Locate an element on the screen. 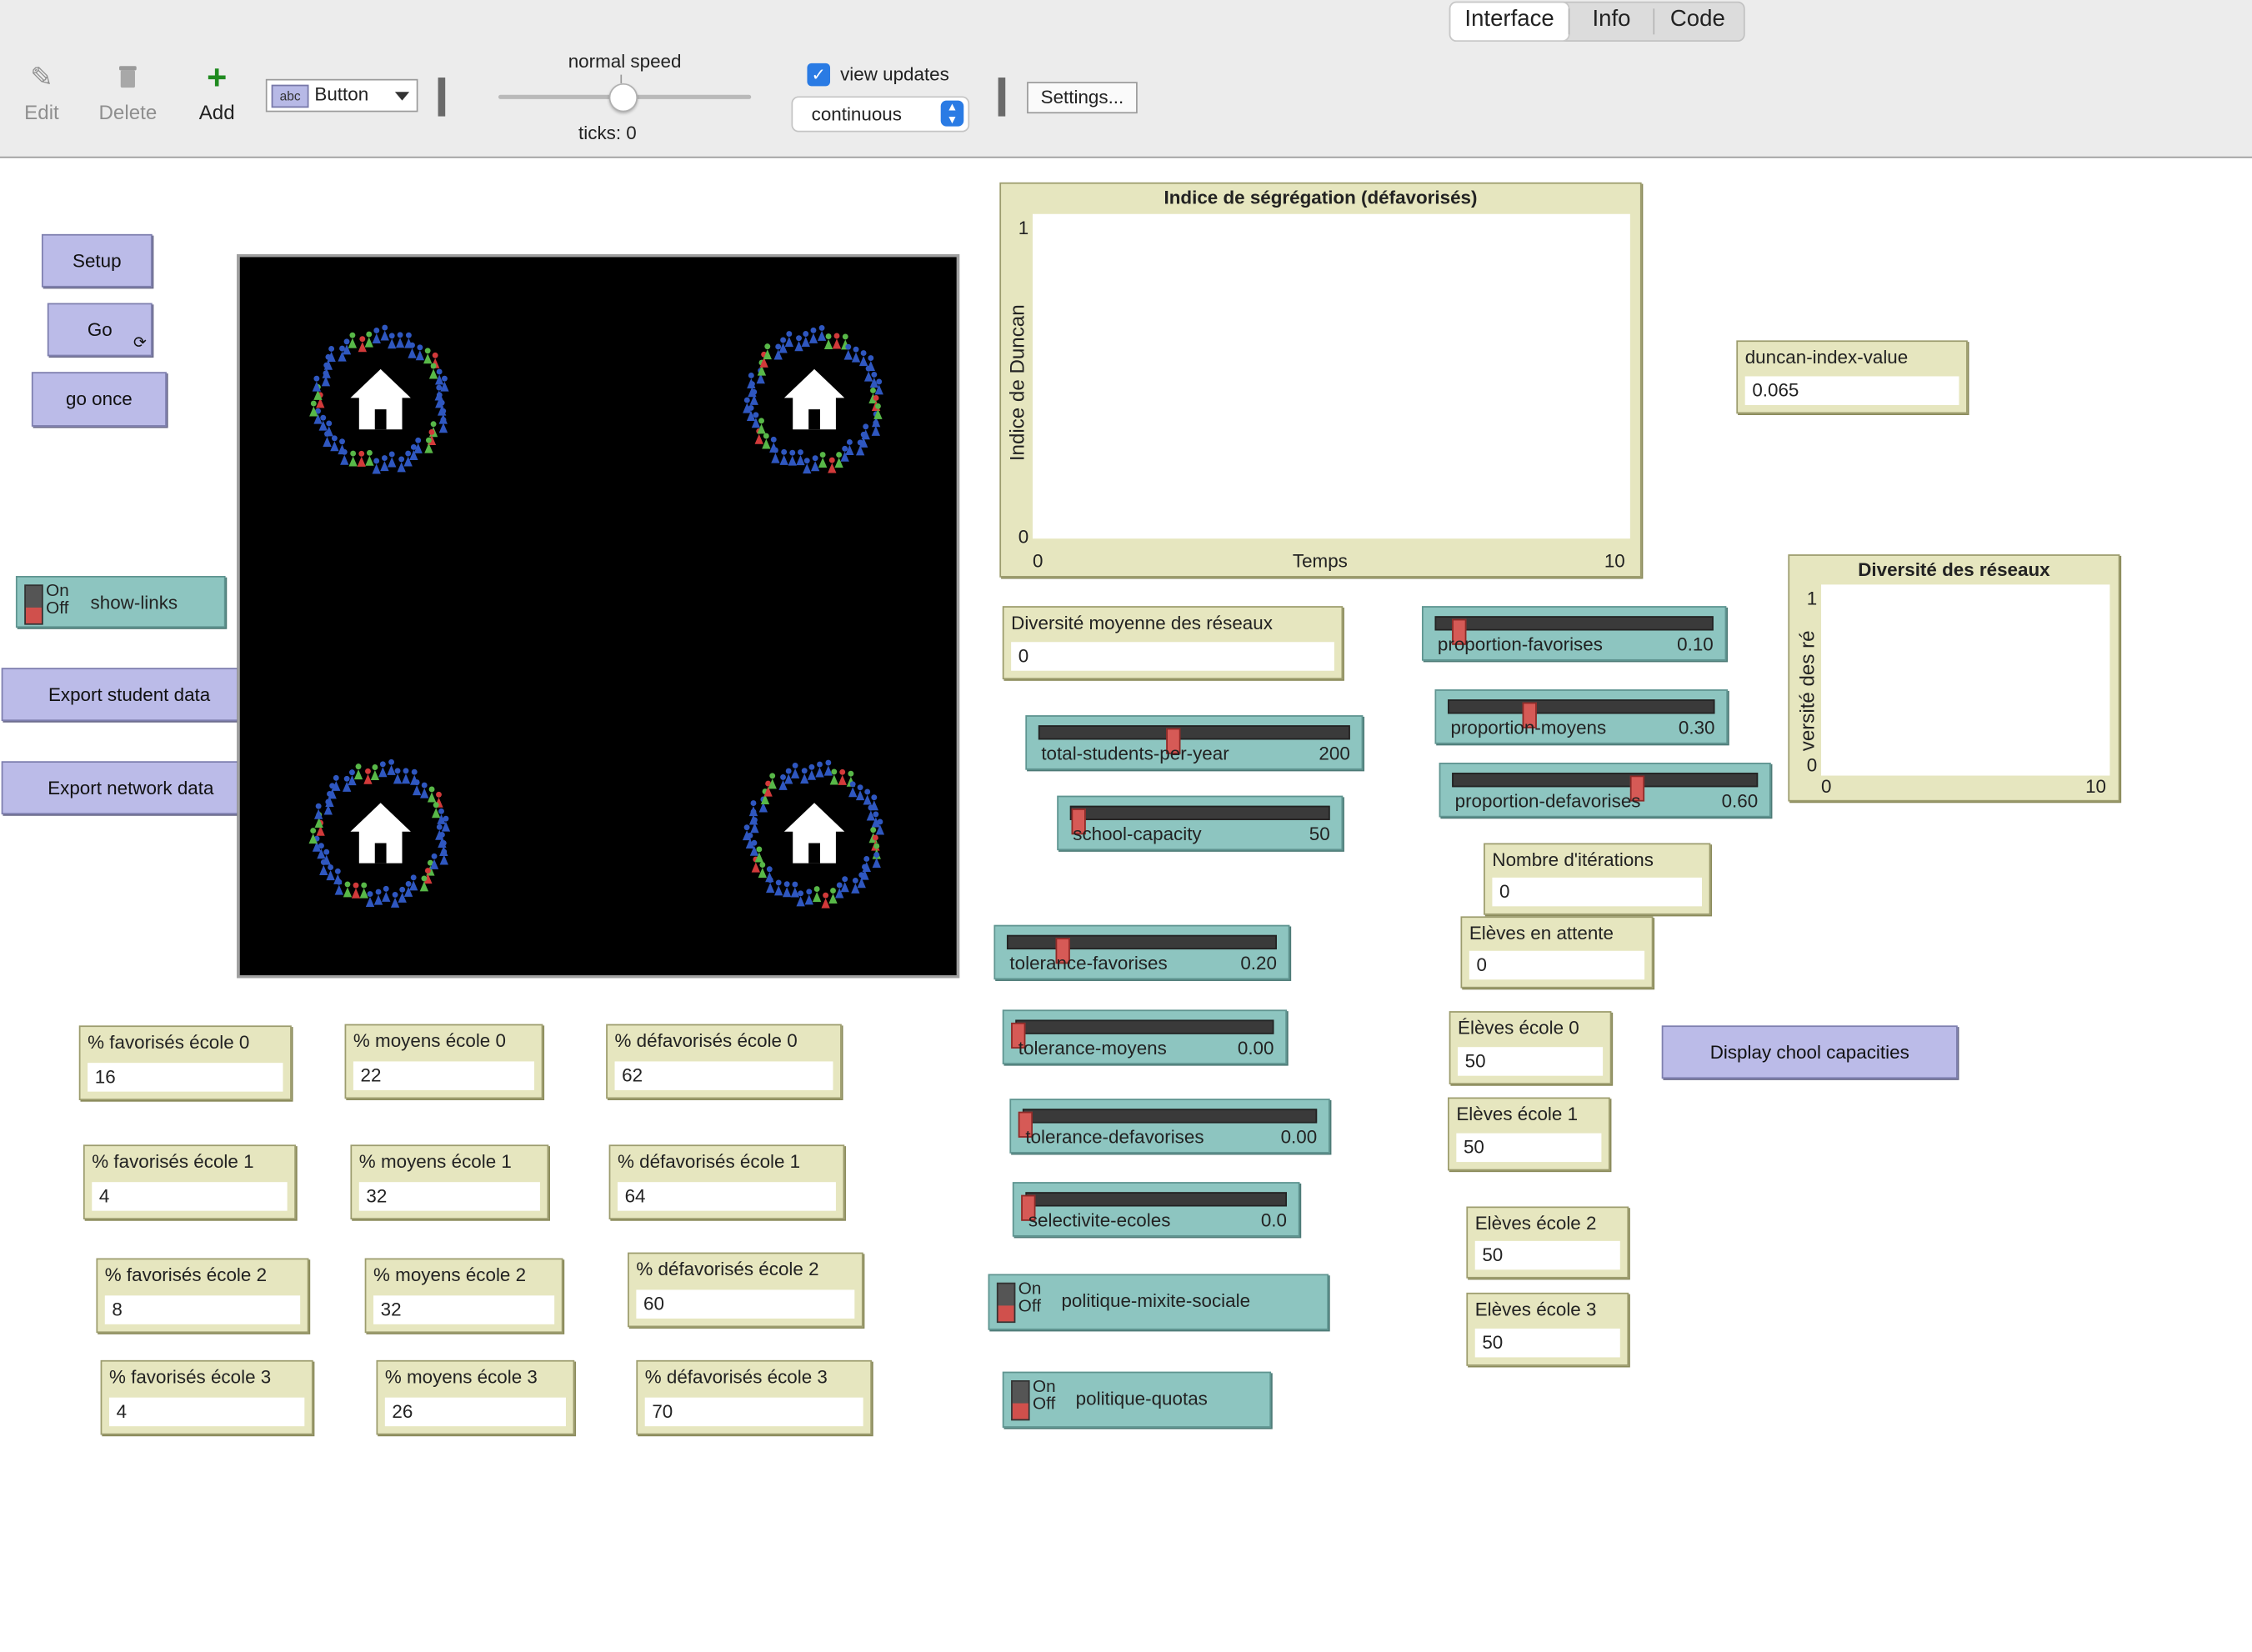 Image resolution: width=2252 pixels, height=1652 pixels. tolerance-defavorises-slider: tolerance-defavorises 0.00 is located at coordinates (1169, 1126).